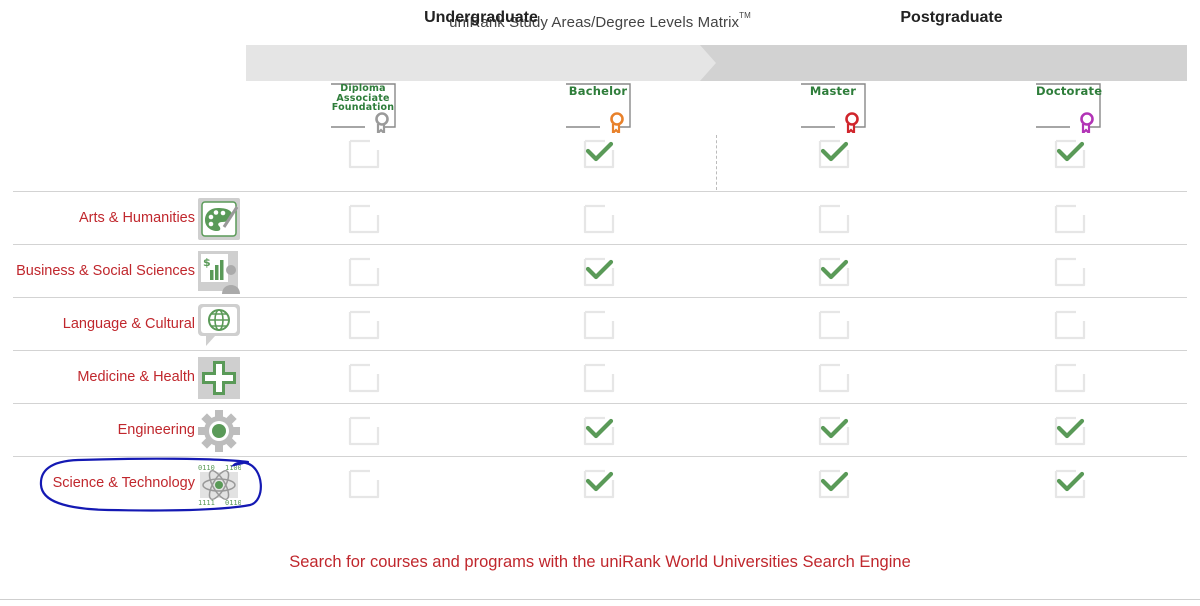 This screenshot has width=1200, height=606. Describe the element at coordinates (364, 430) in the screenshot. I see `matrix-cell-engineering-diploma-unchecked` at that location.